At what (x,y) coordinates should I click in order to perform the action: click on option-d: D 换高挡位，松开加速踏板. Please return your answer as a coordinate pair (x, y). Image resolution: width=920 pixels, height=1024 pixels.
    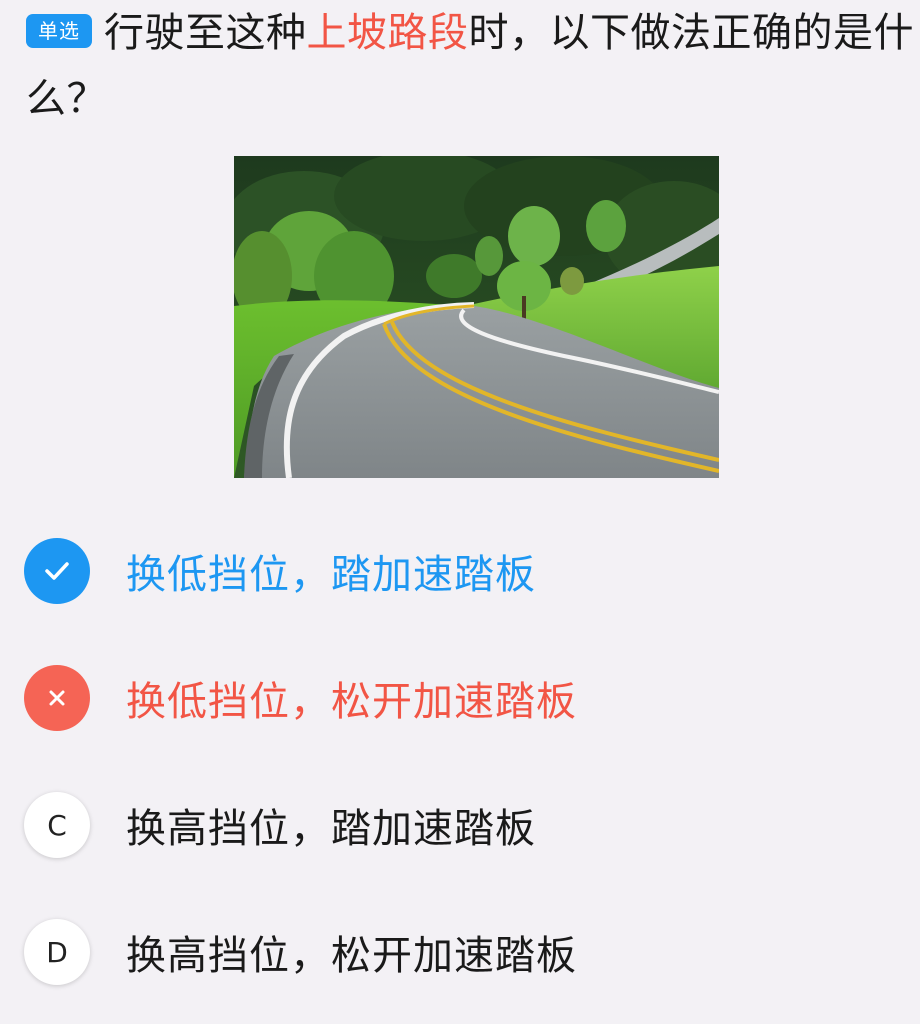
    Looking at the image, I should click on (454, 952).